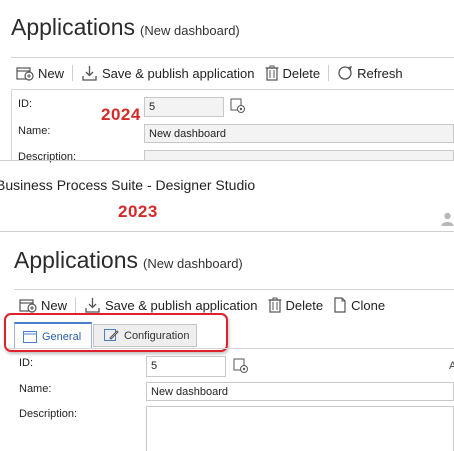 The width and height of the screenshot is (454, 451). What do you see at coordinates (447, 221) in the screenshot?
I see `user-icon` at bounding box center [447, 221].